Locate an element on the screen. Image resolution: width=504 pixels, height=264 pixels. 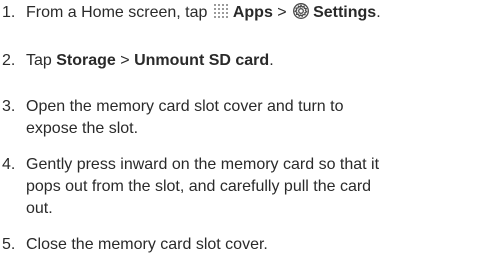
apps-label: Apps is located at coordinates (252, 12).